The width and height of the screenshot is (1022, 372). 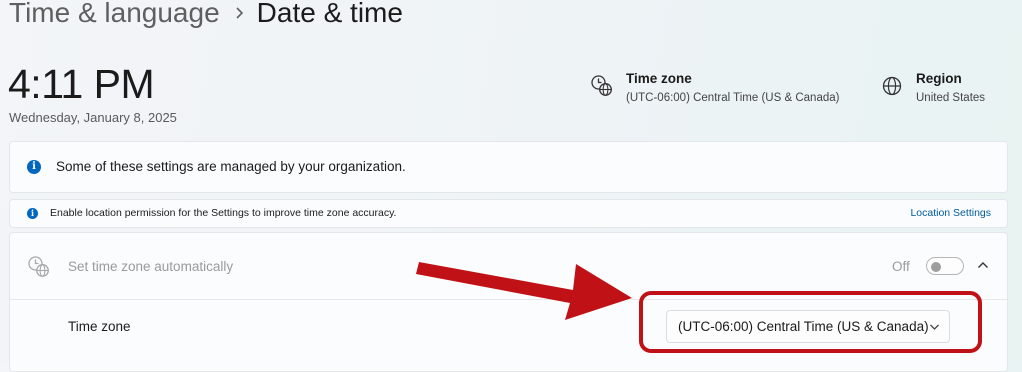 I want to click on auto-timezone-label: Set time zone automatically, so click(x=151, y=266).